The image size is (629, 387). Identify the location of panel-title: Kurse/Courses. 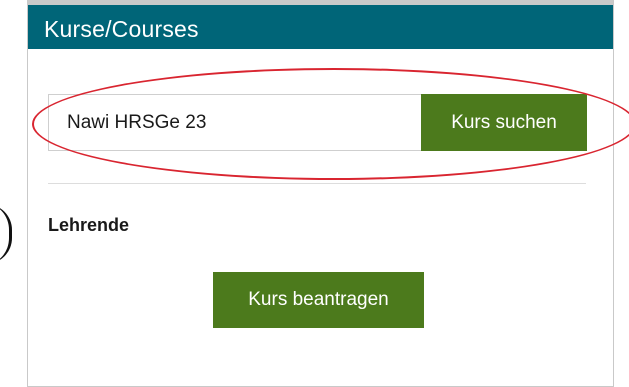
(121, 29).